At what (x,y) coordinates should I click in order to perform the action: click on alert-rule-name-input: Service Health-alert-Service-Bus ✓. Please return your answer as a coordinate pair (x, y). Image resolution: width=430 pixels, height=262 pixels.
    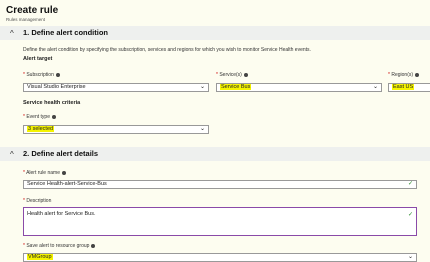
    Looking at the image, I should click on (220, 184).